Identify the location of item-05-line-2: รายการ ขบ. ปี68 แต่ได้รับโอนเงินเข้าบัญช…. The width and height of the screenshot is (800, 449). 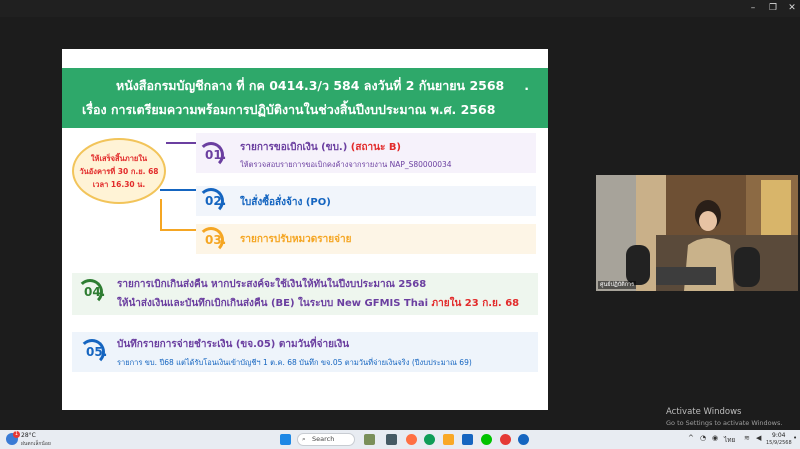
(294, 362).